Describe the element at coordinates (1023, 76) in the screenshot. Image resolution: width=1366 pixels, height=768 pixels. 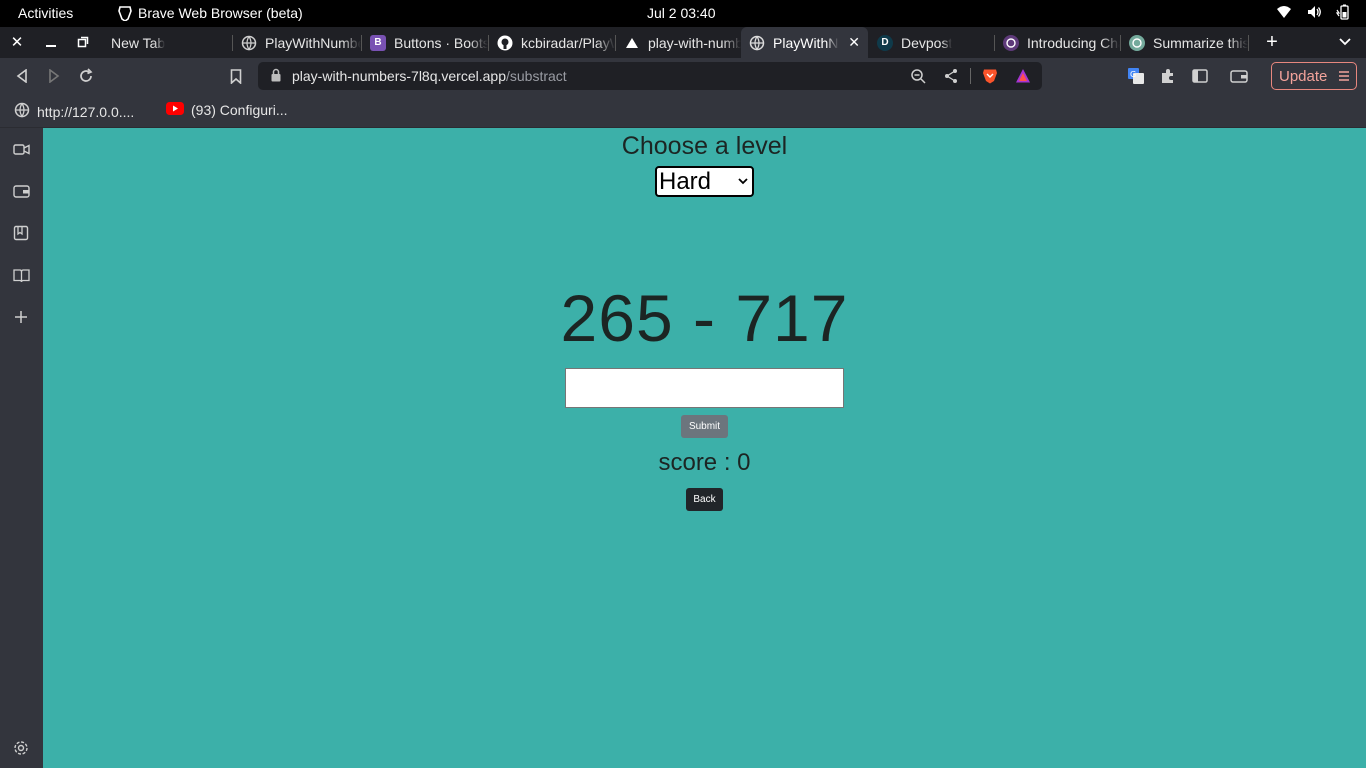
I see `brave-rewards-icon` at that location.